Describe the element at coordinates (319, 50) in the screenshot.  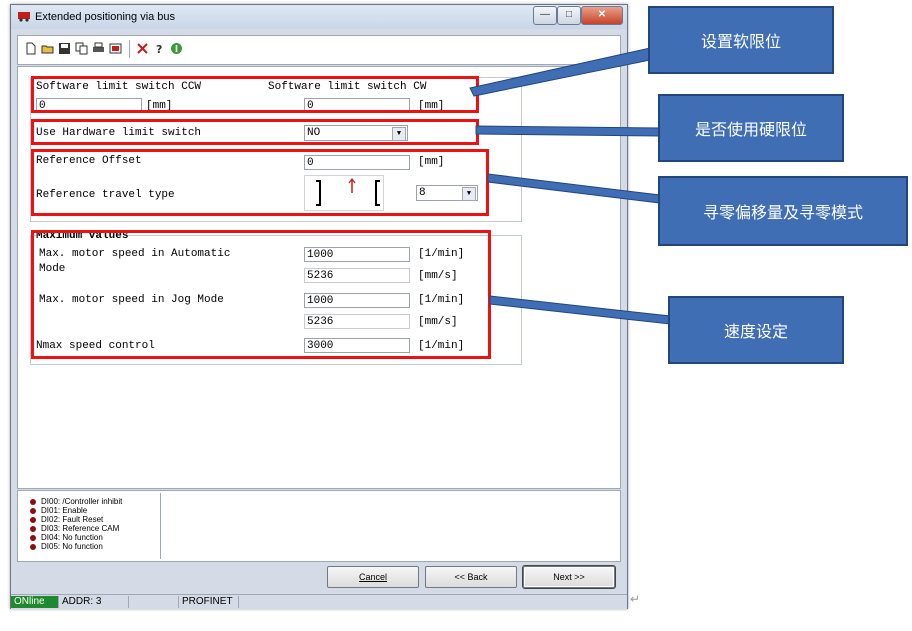
I see `toolbar: ?` at that location.